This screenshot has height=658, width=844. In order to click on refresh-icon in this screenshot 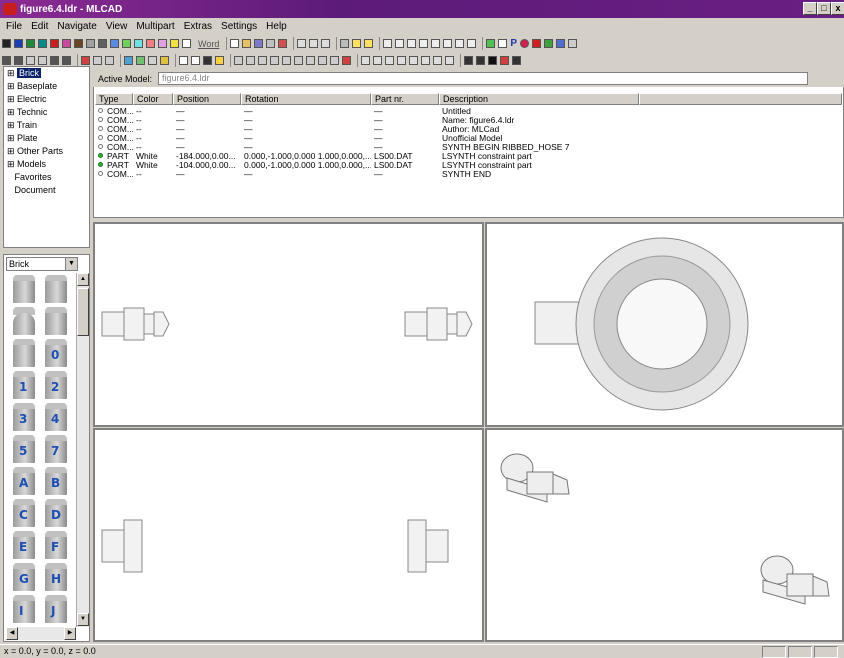, I will do `click(346, 60)`.